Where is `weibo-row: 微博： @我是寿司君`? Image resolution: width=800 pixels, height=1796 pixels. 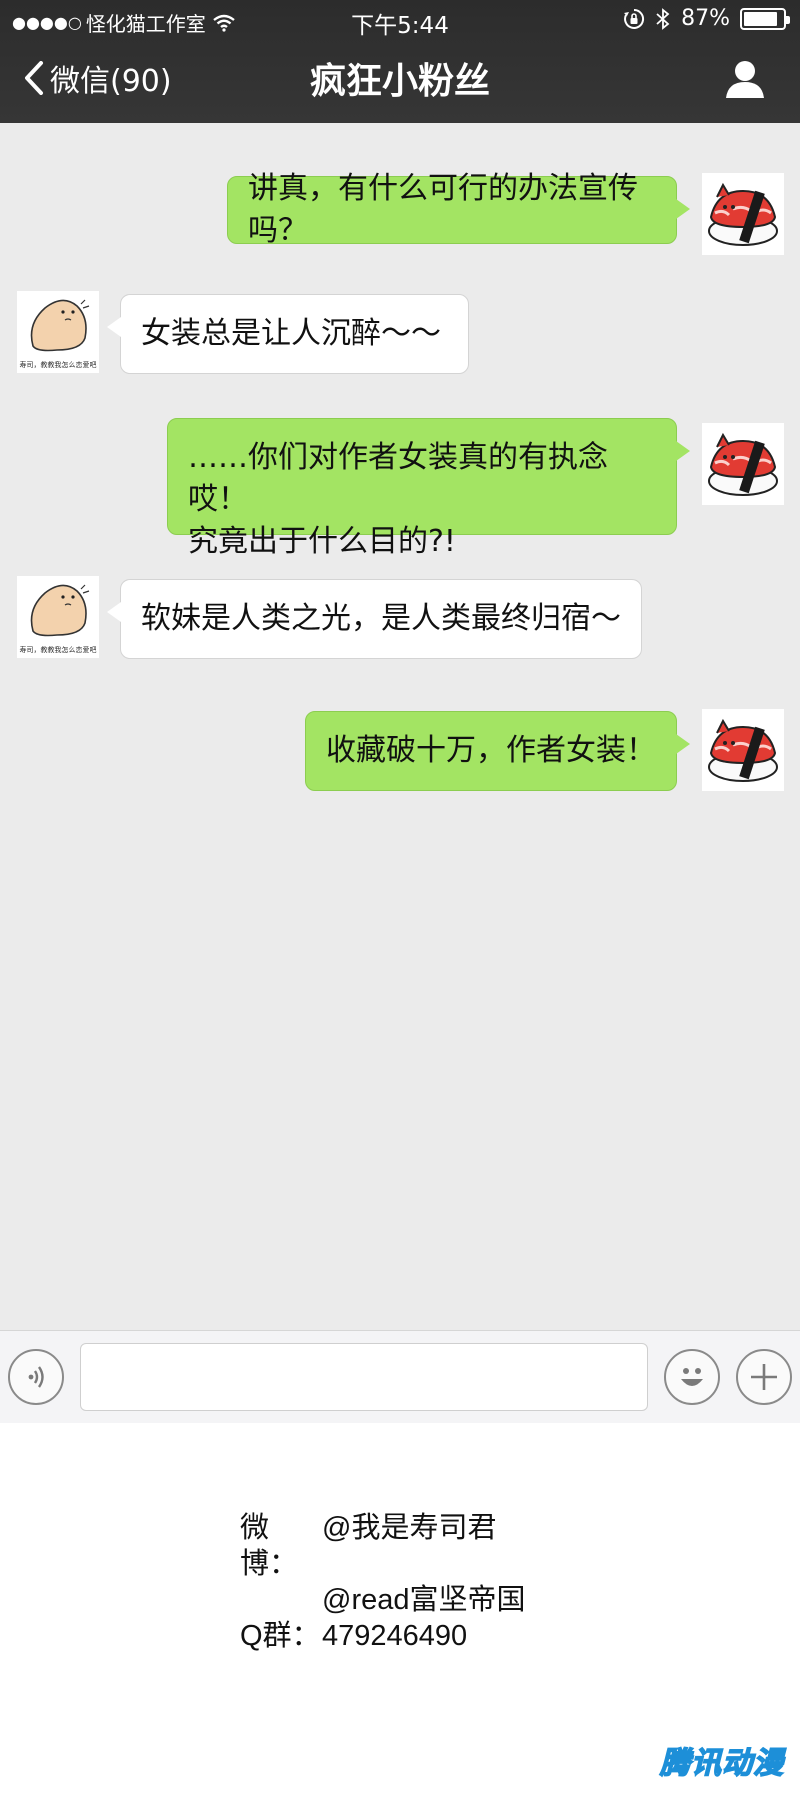 weibo-row: 微博： @我是寿司君 is located at coordinates (382, 1546).